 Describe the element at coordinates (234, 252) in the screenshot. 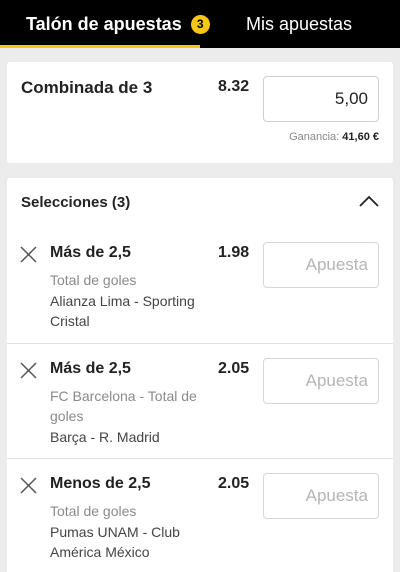

I see `selection-odds: 1.98` at that location.